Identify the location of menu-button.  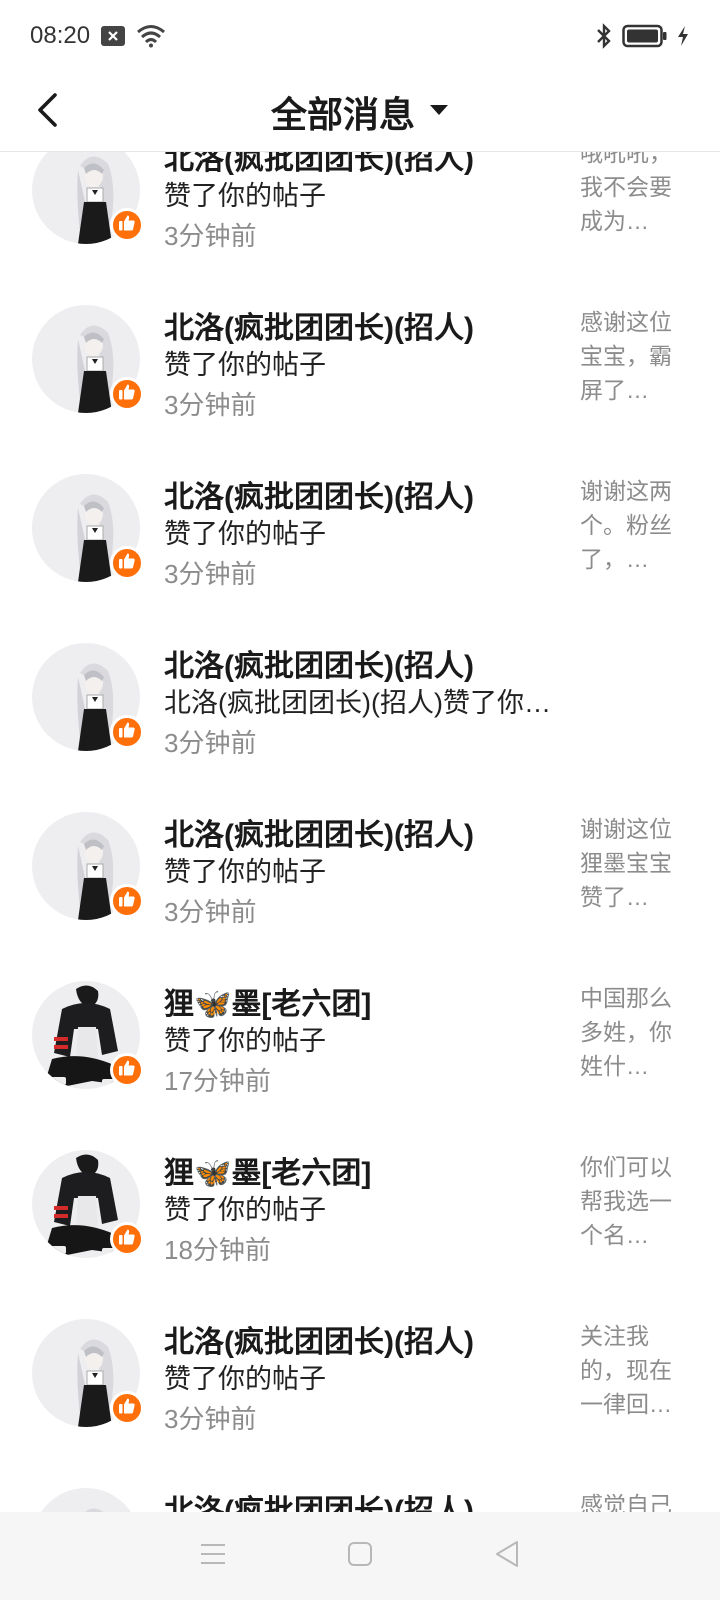
(213, 1556).